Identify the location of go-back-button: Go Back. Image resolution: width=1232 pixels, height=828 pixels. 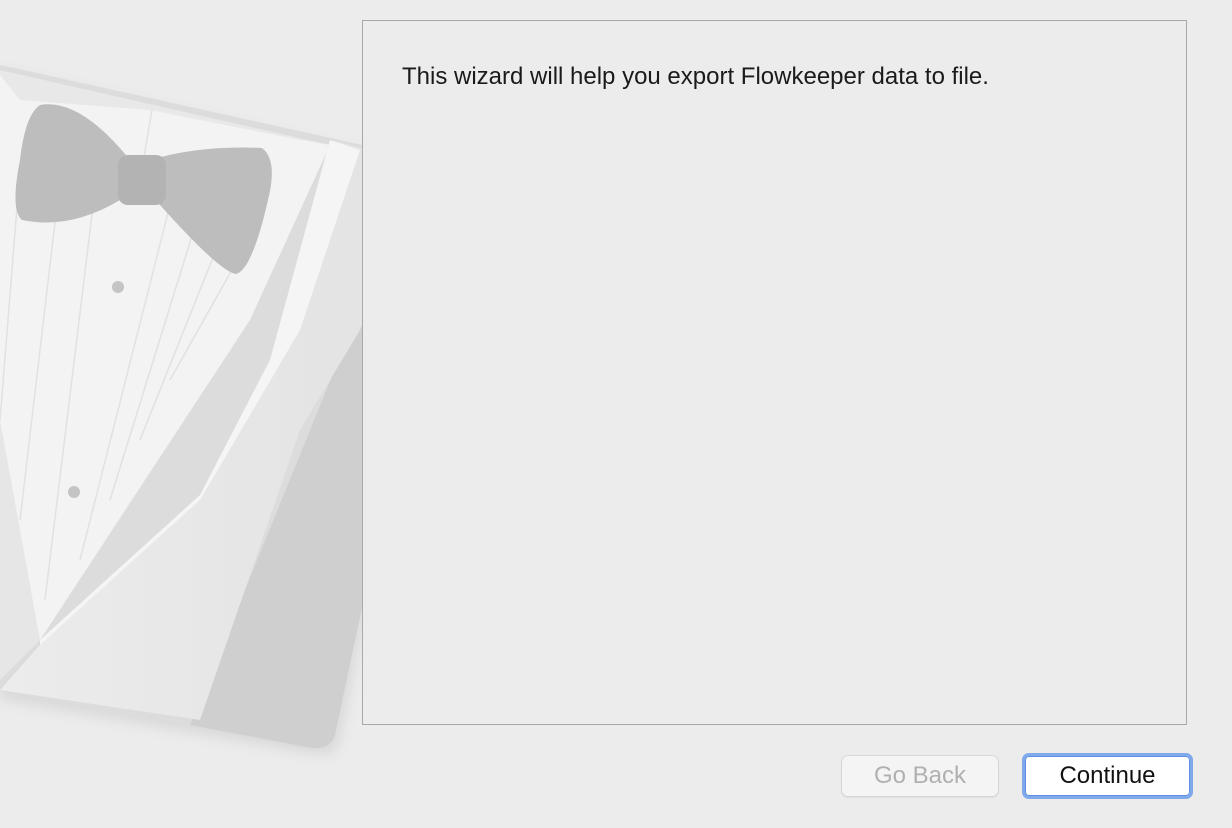
(920, 776).